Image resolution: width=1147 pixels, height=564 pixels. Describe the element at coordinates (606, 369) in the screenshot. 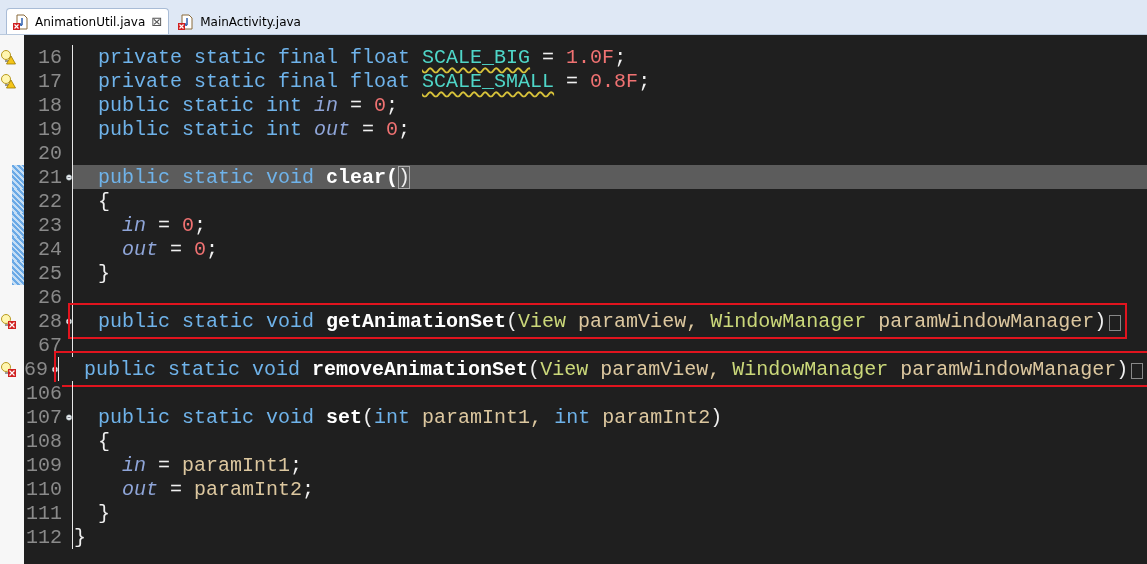

I see `code-line: public static void removeAnimationSet(View paramView, WindowManager paramWindowManager)` at that location.